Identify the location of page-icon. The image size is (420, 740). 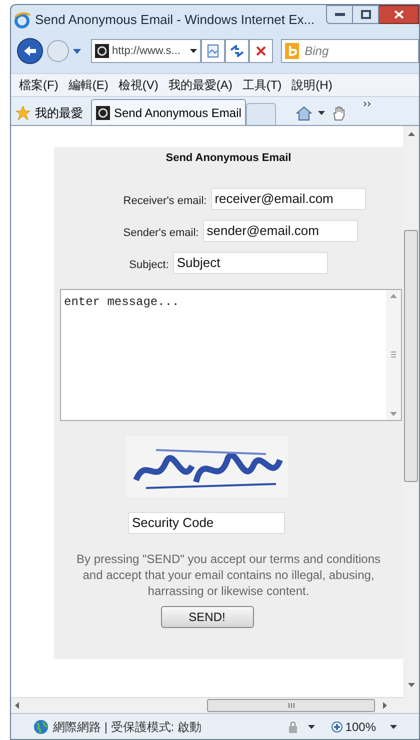
(213, 51).